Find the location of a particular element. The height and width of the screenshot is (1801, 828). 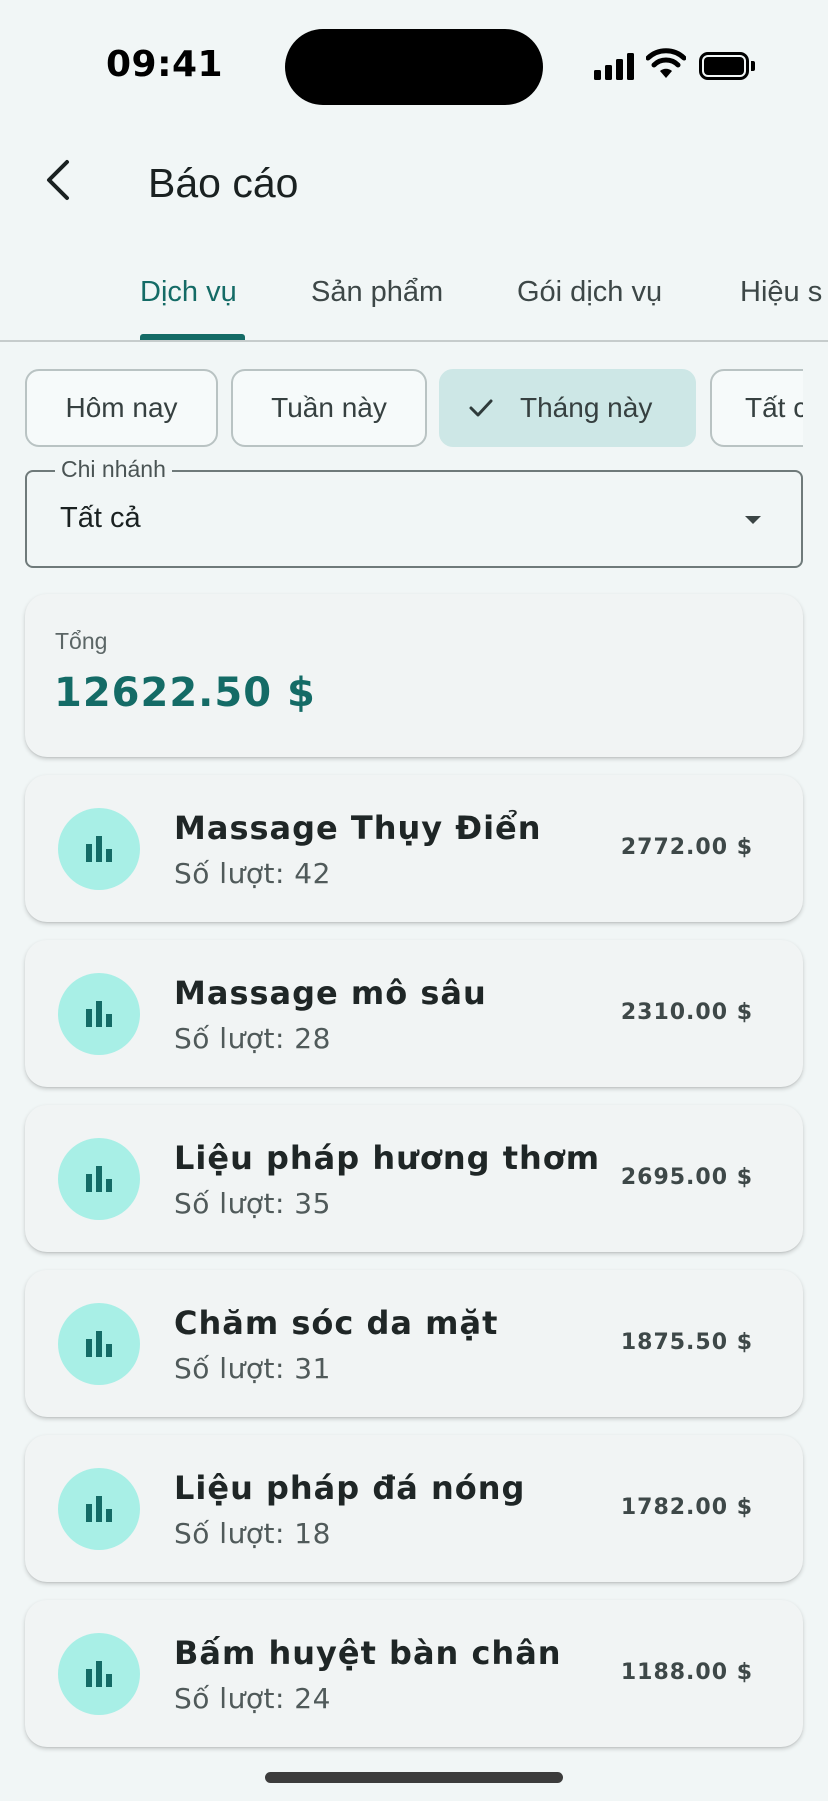

service-card: Liệu pháp đá nóng Số lượt: 18 1782.00 $ is located at coordinates (414, 1508).